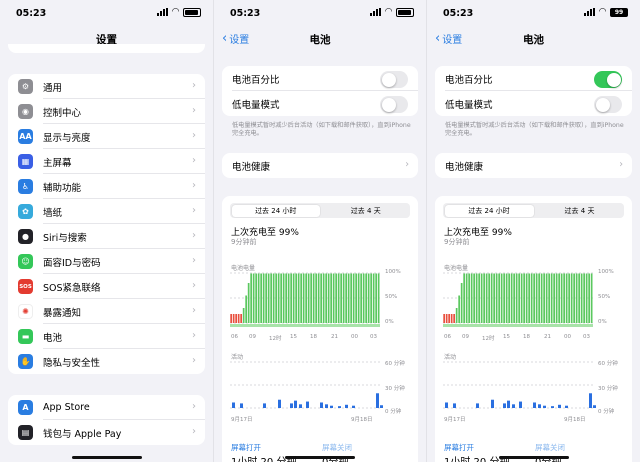  Describe the element at coordinates (395, 389) in the screenshot. I see `activity-tick-30: 30 分钟` at that location.